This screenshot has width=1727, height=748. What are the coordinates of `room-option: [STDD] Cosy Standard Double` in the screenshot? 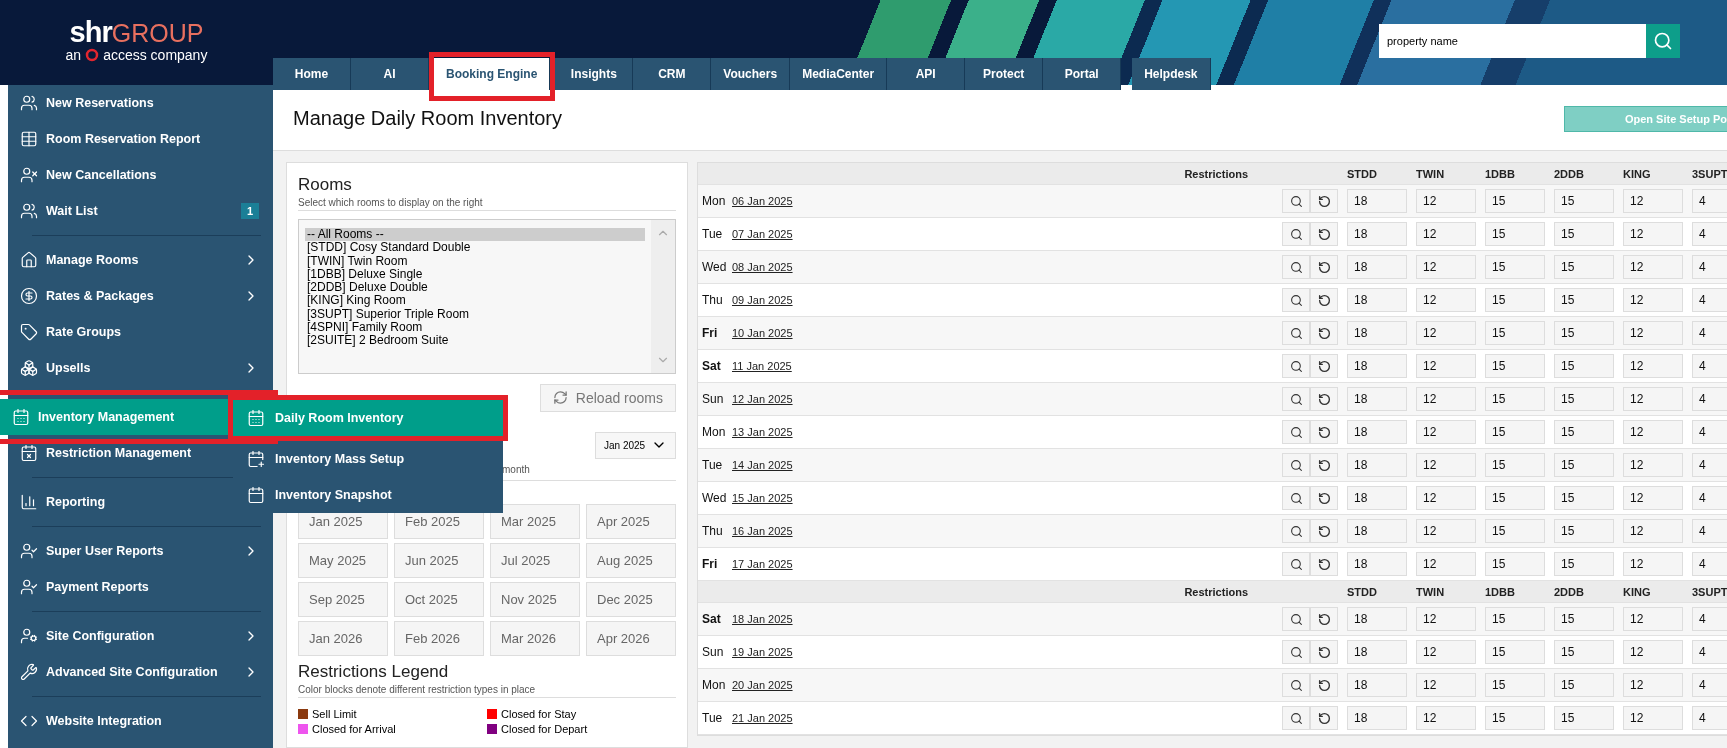 It's located at (475, 248).